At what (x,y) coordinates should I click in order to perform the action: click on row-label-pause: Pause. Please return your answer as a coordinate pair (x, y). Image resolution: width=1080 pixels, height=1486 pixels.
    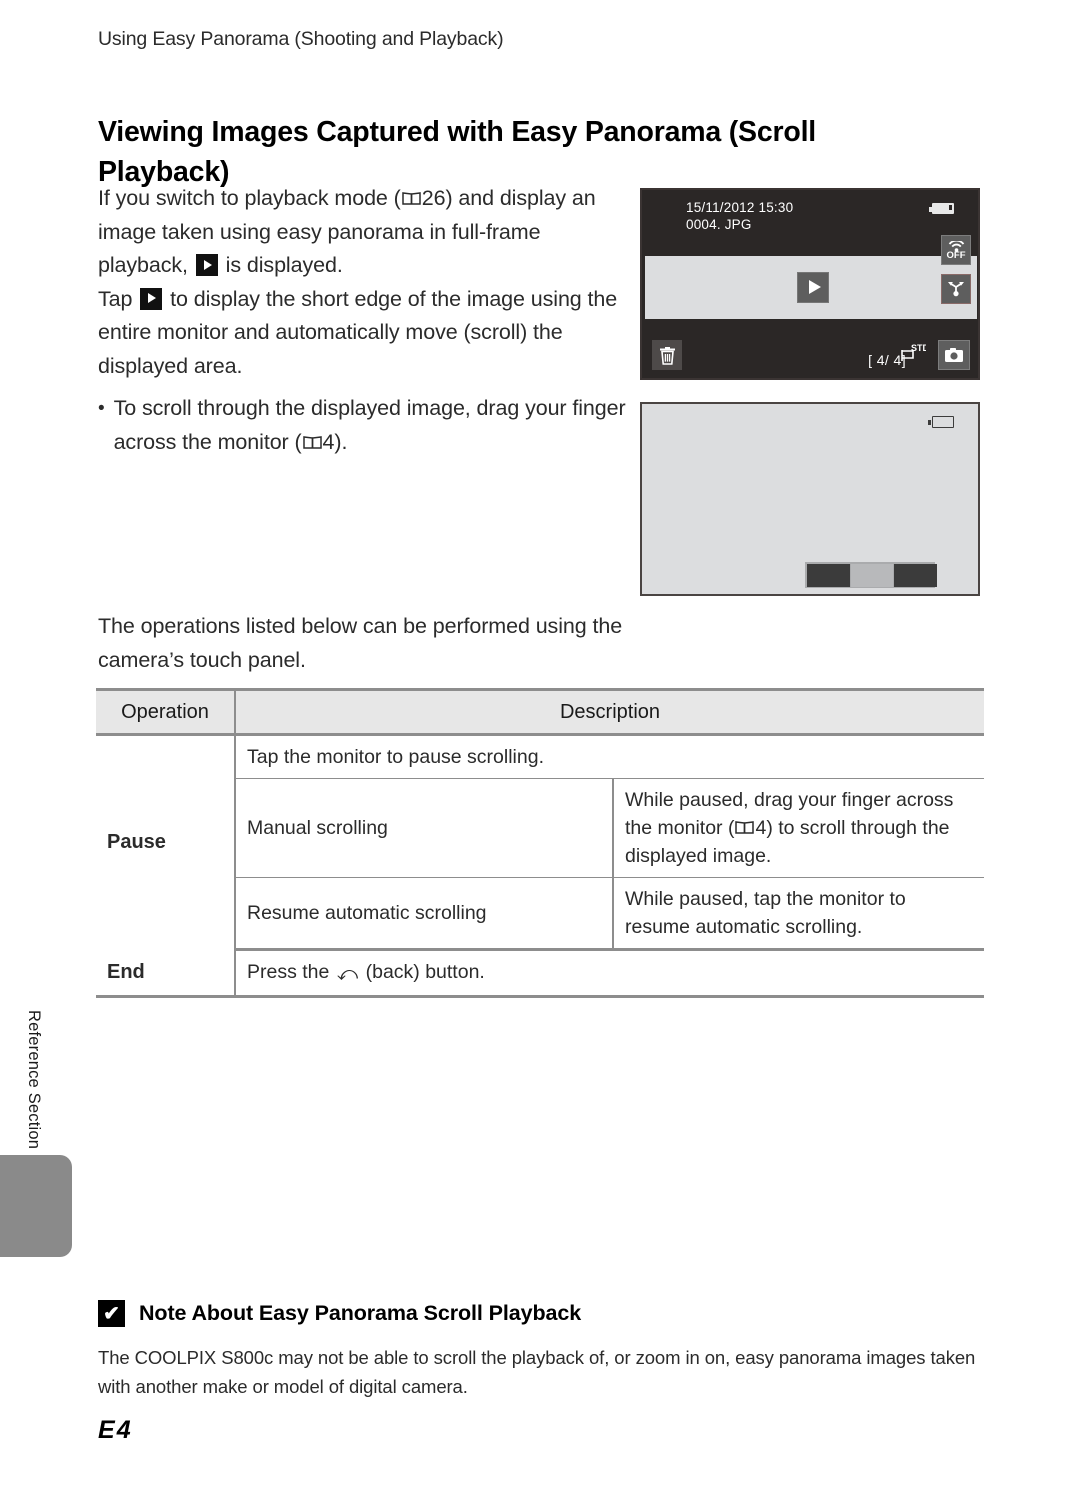
    Looking at the image, I should click on (165, 842).